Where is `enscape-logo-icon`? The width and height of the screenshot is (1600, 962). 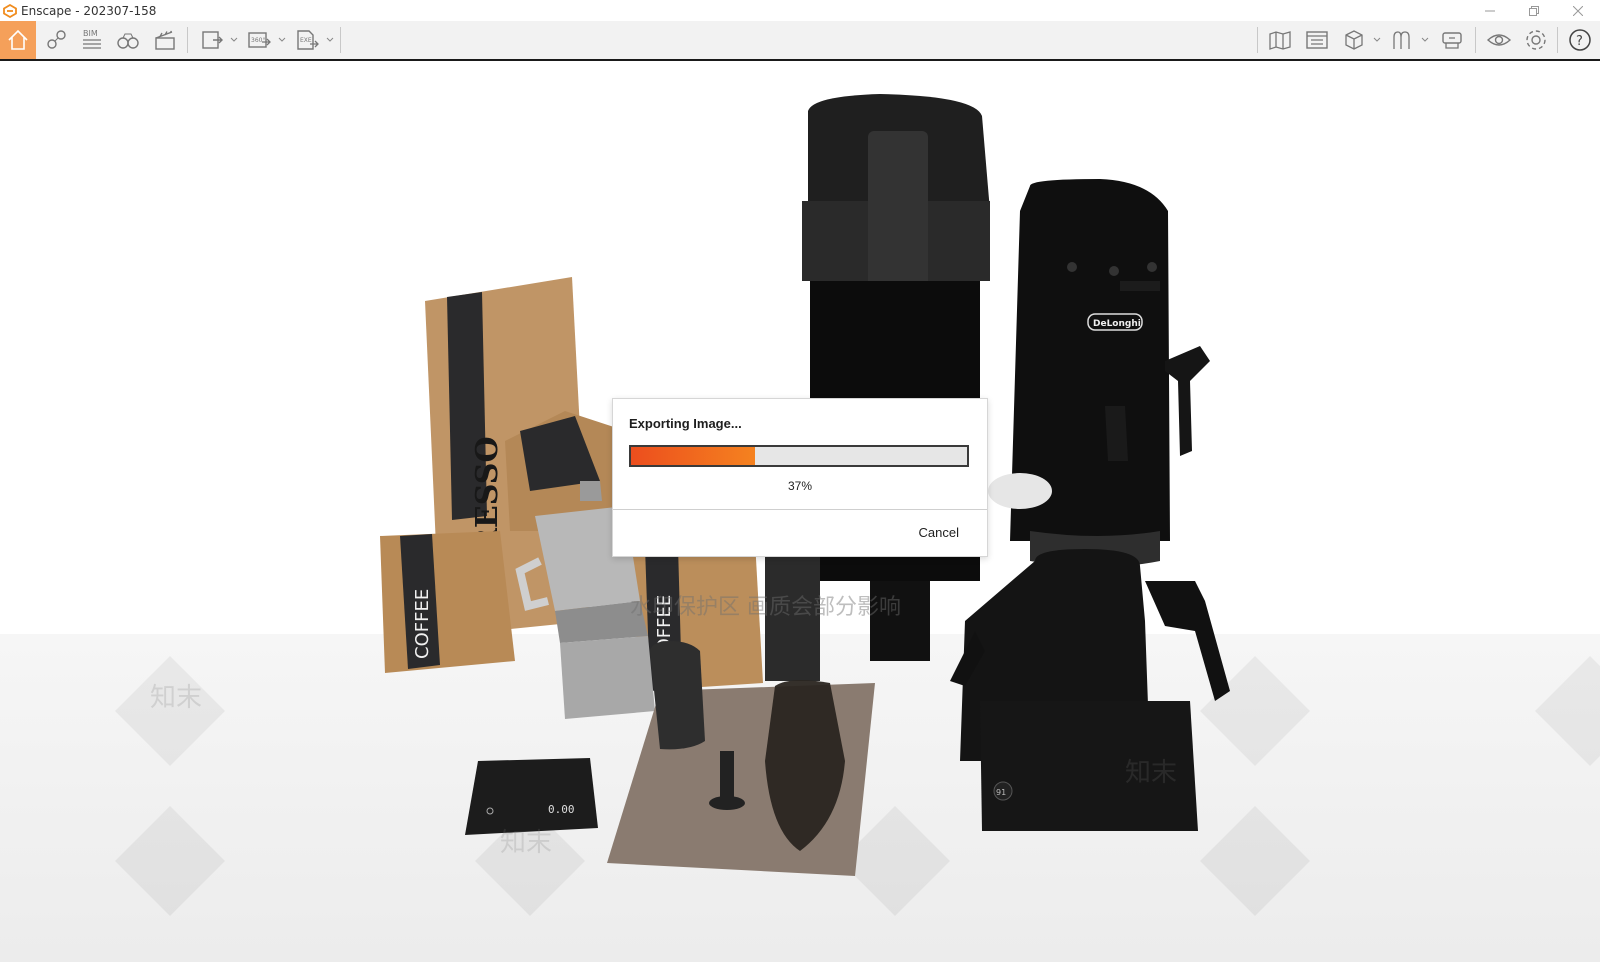
enscape-logo-icon is located at coordinates (10, 10).